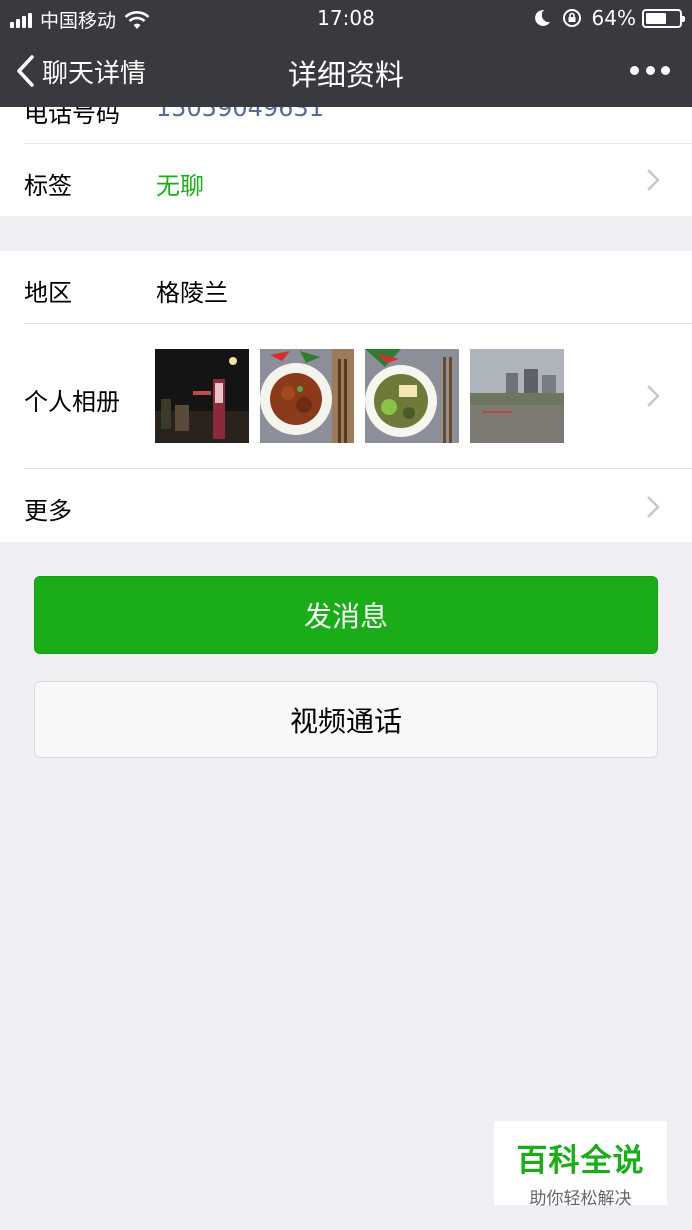  I want to click on send-message-button: 发消息, so click(346, 615).